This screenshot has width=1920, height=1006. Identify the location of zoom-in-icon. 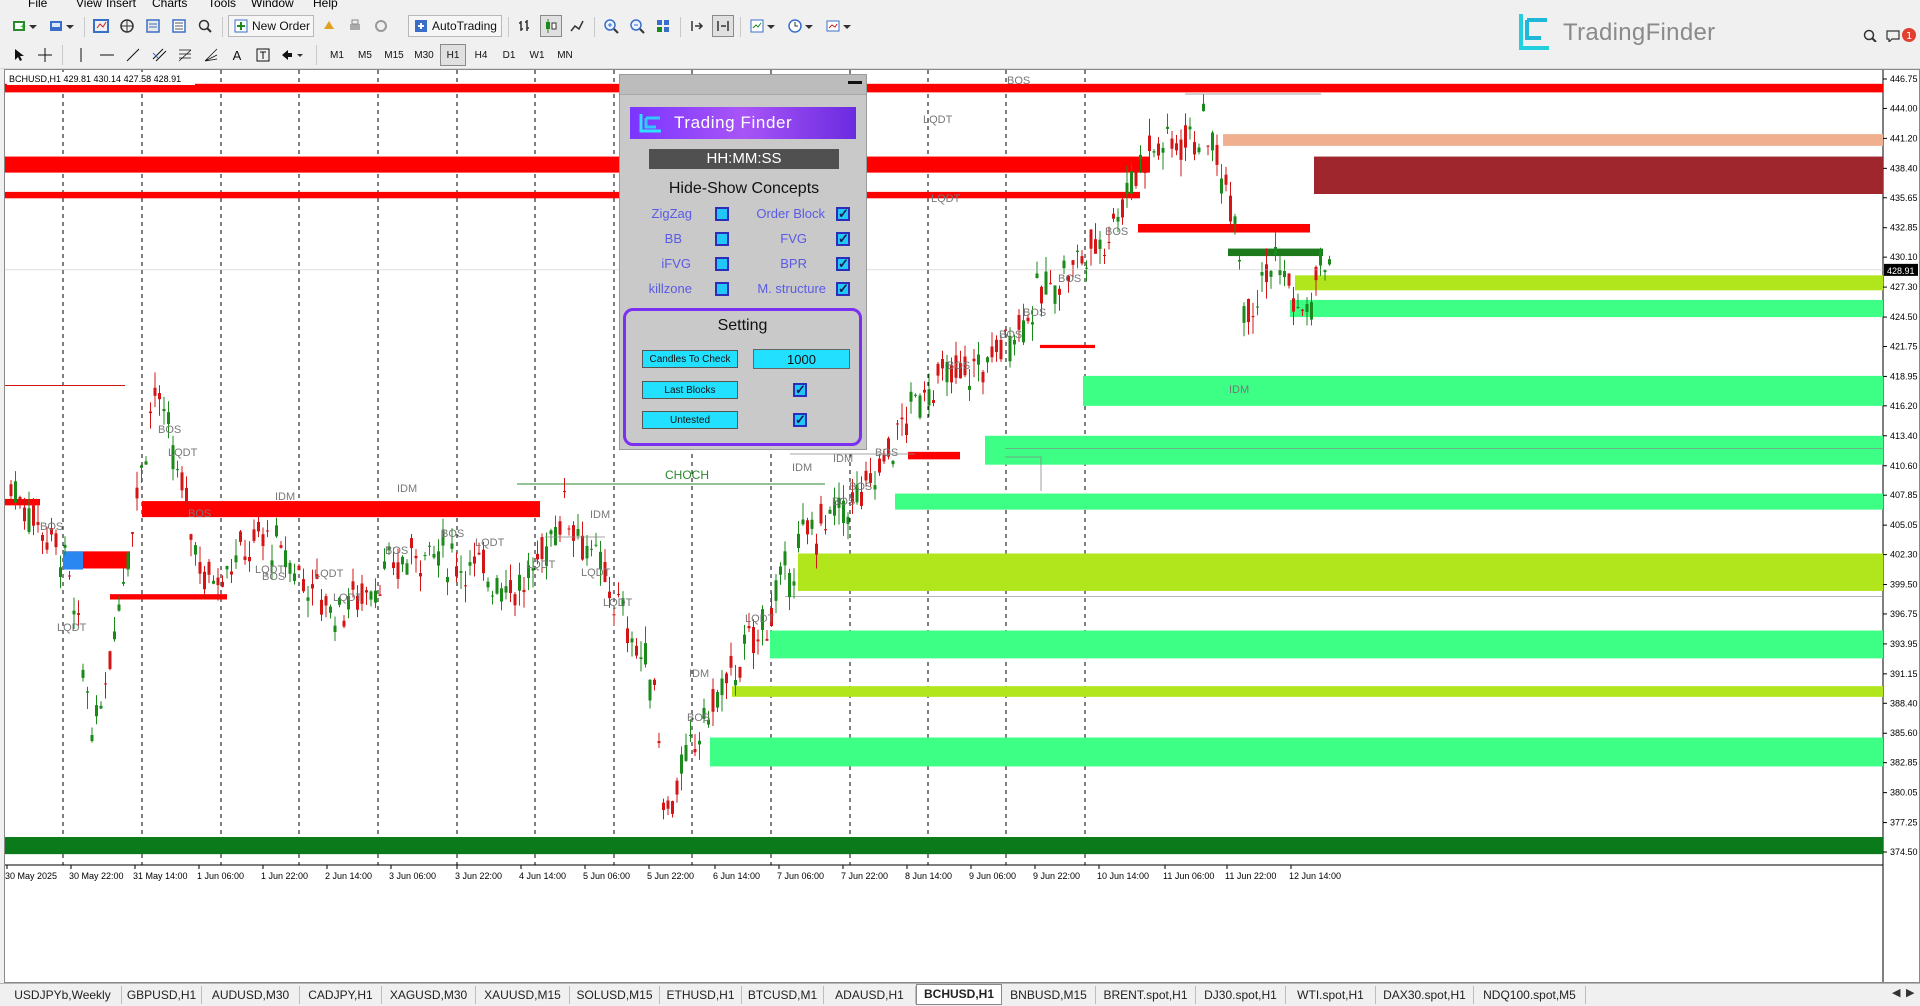
(611, 26).